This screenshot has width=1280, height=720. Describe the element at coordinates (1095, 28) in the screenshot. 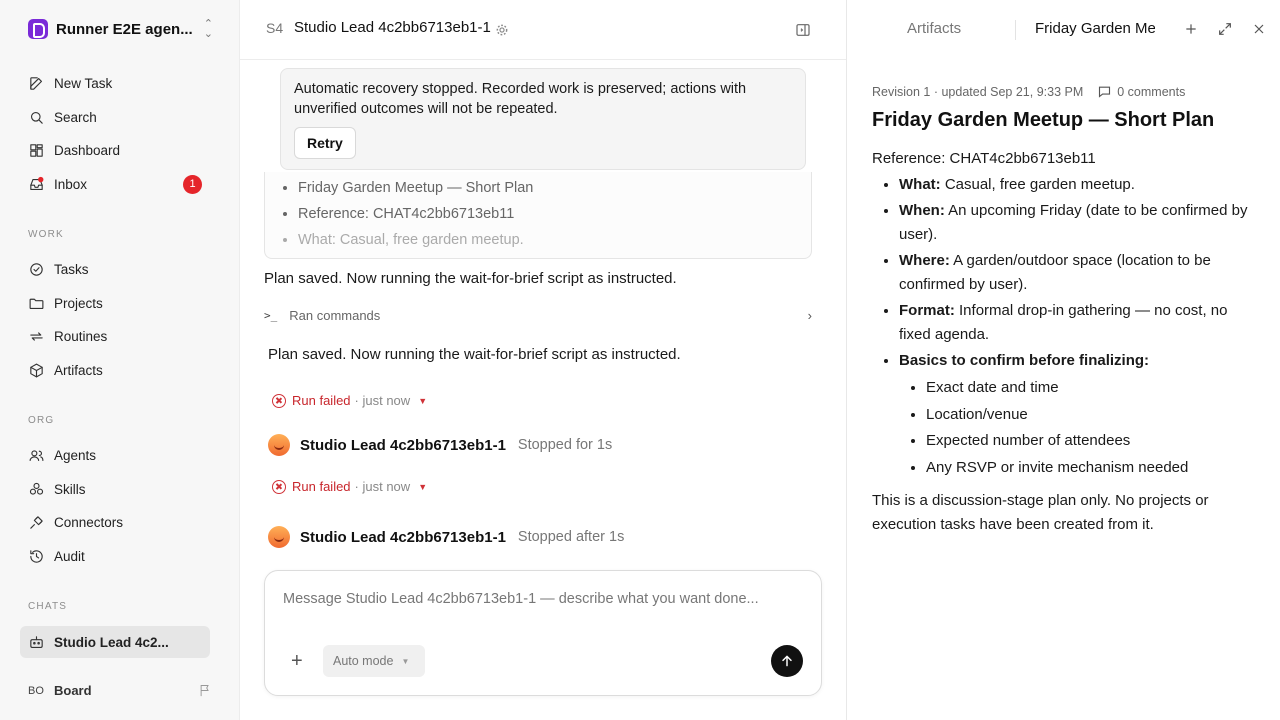

I see `tab-document: Friday Garden Meetup — Short Plan` at that location.